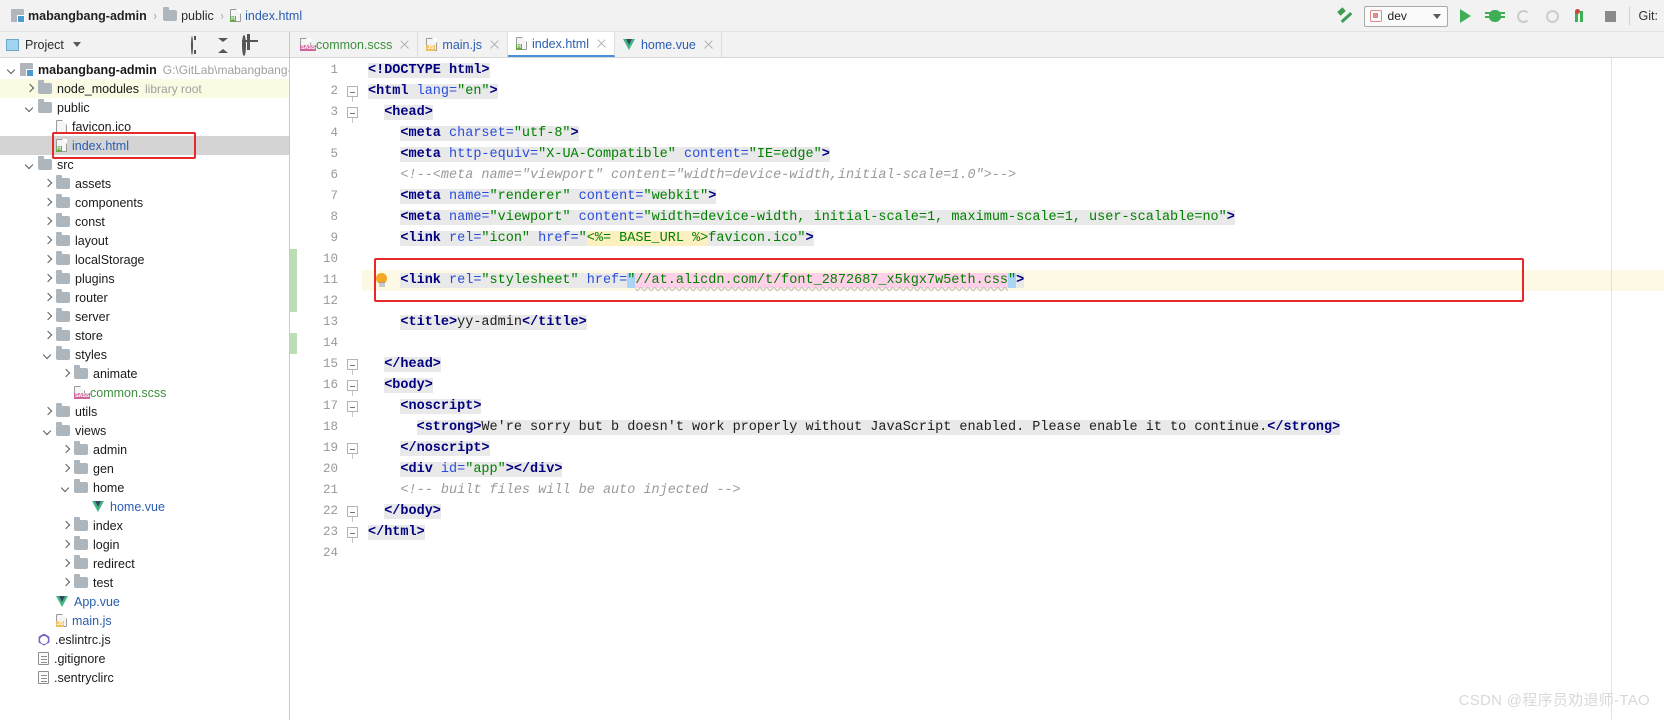  I want to click on tree-node-common-scss: SASS common.scss, so click(144, 392).